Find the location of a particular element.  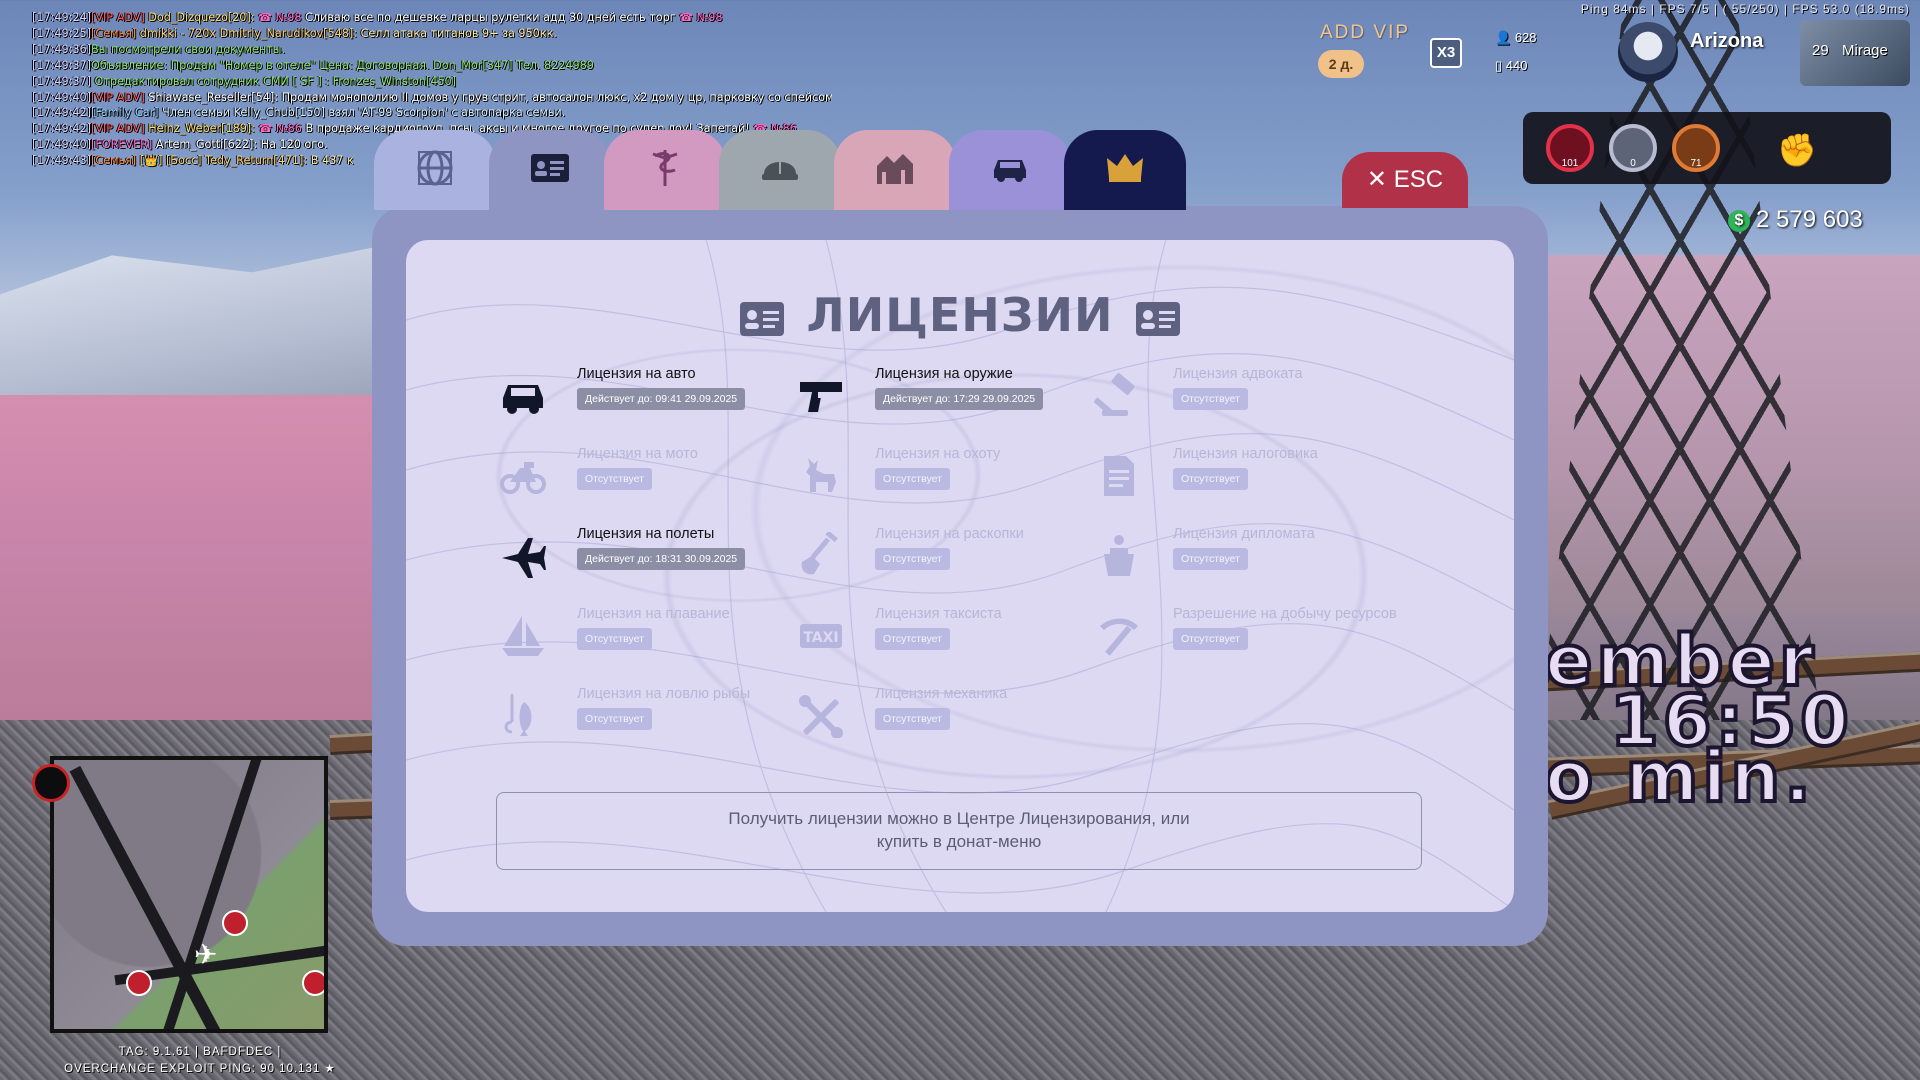

power-tower is located at coordinates (1680, 360).